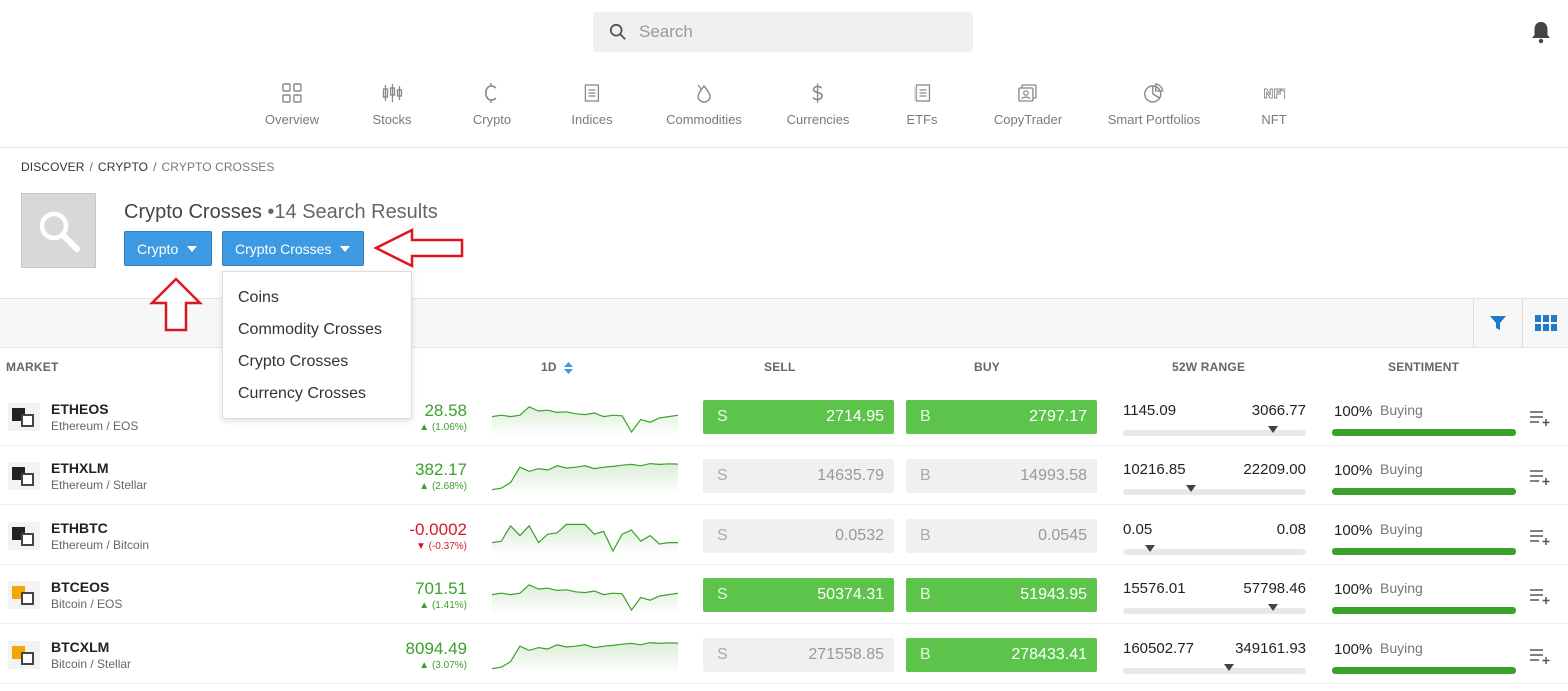 This screenshot has height=691, width=1568. Describe the element at coordinates (32, 367) in the screenshot. I see `column-header-market: MARKET` at that location.